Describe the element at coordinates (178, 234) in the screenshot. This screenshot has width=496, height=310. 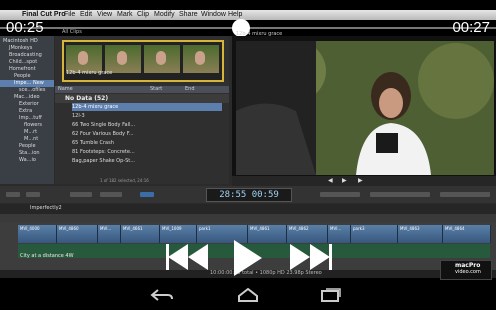
I see `timeline-clip: MVI_1009` at that location.